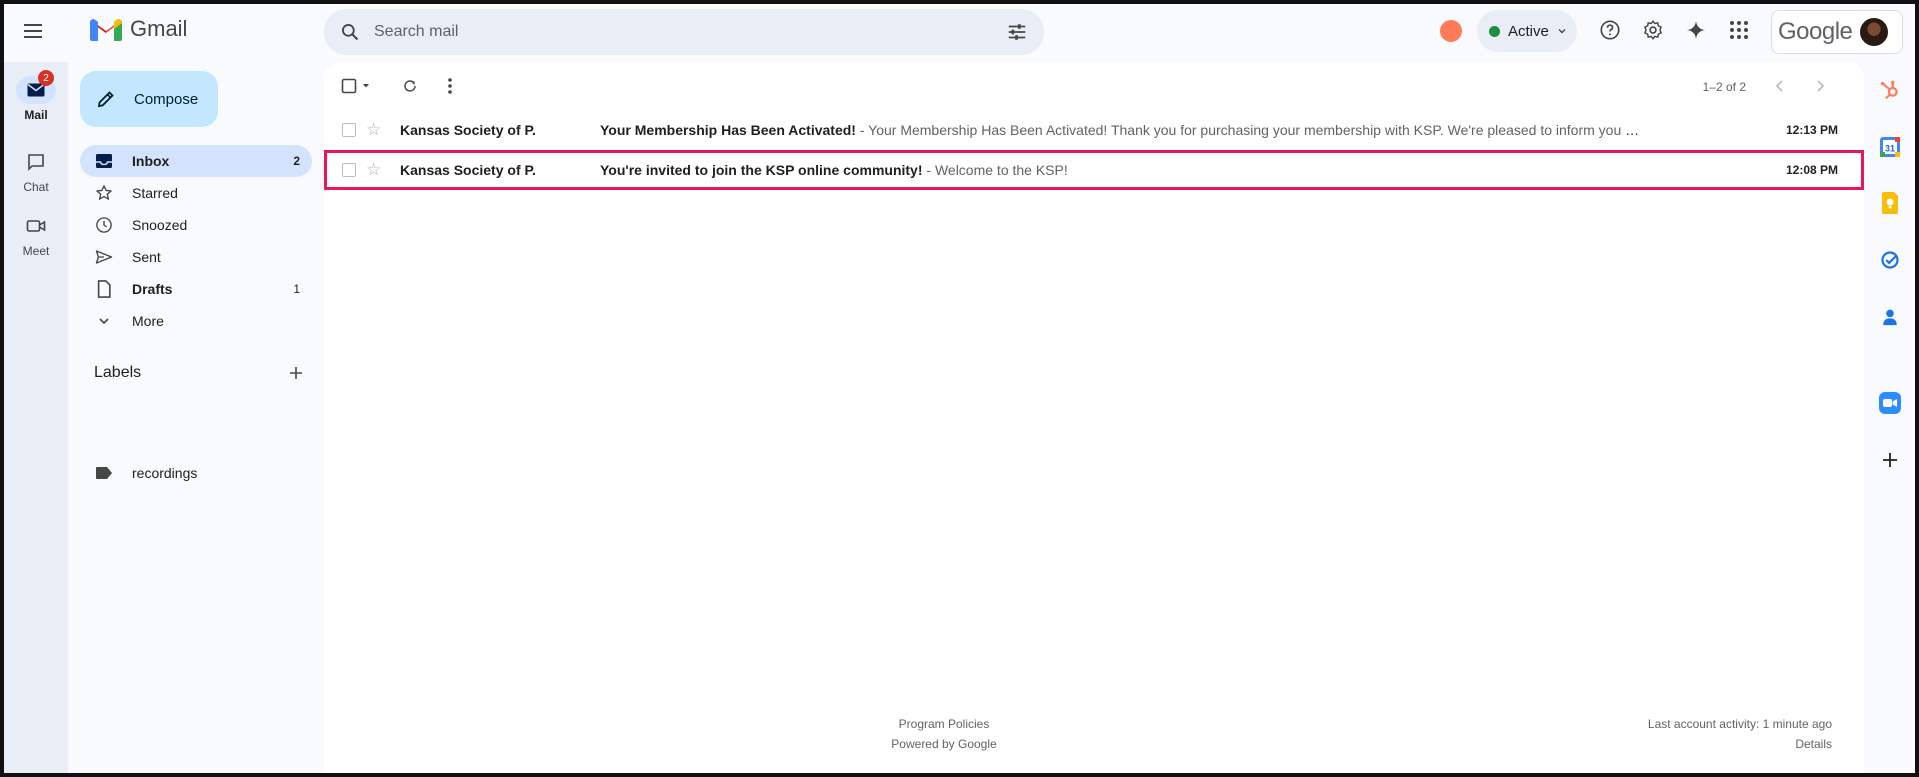 This screenshot has width=1919, height=777. I want to click on prev-page-chevron-icon, so click(1780, 86).